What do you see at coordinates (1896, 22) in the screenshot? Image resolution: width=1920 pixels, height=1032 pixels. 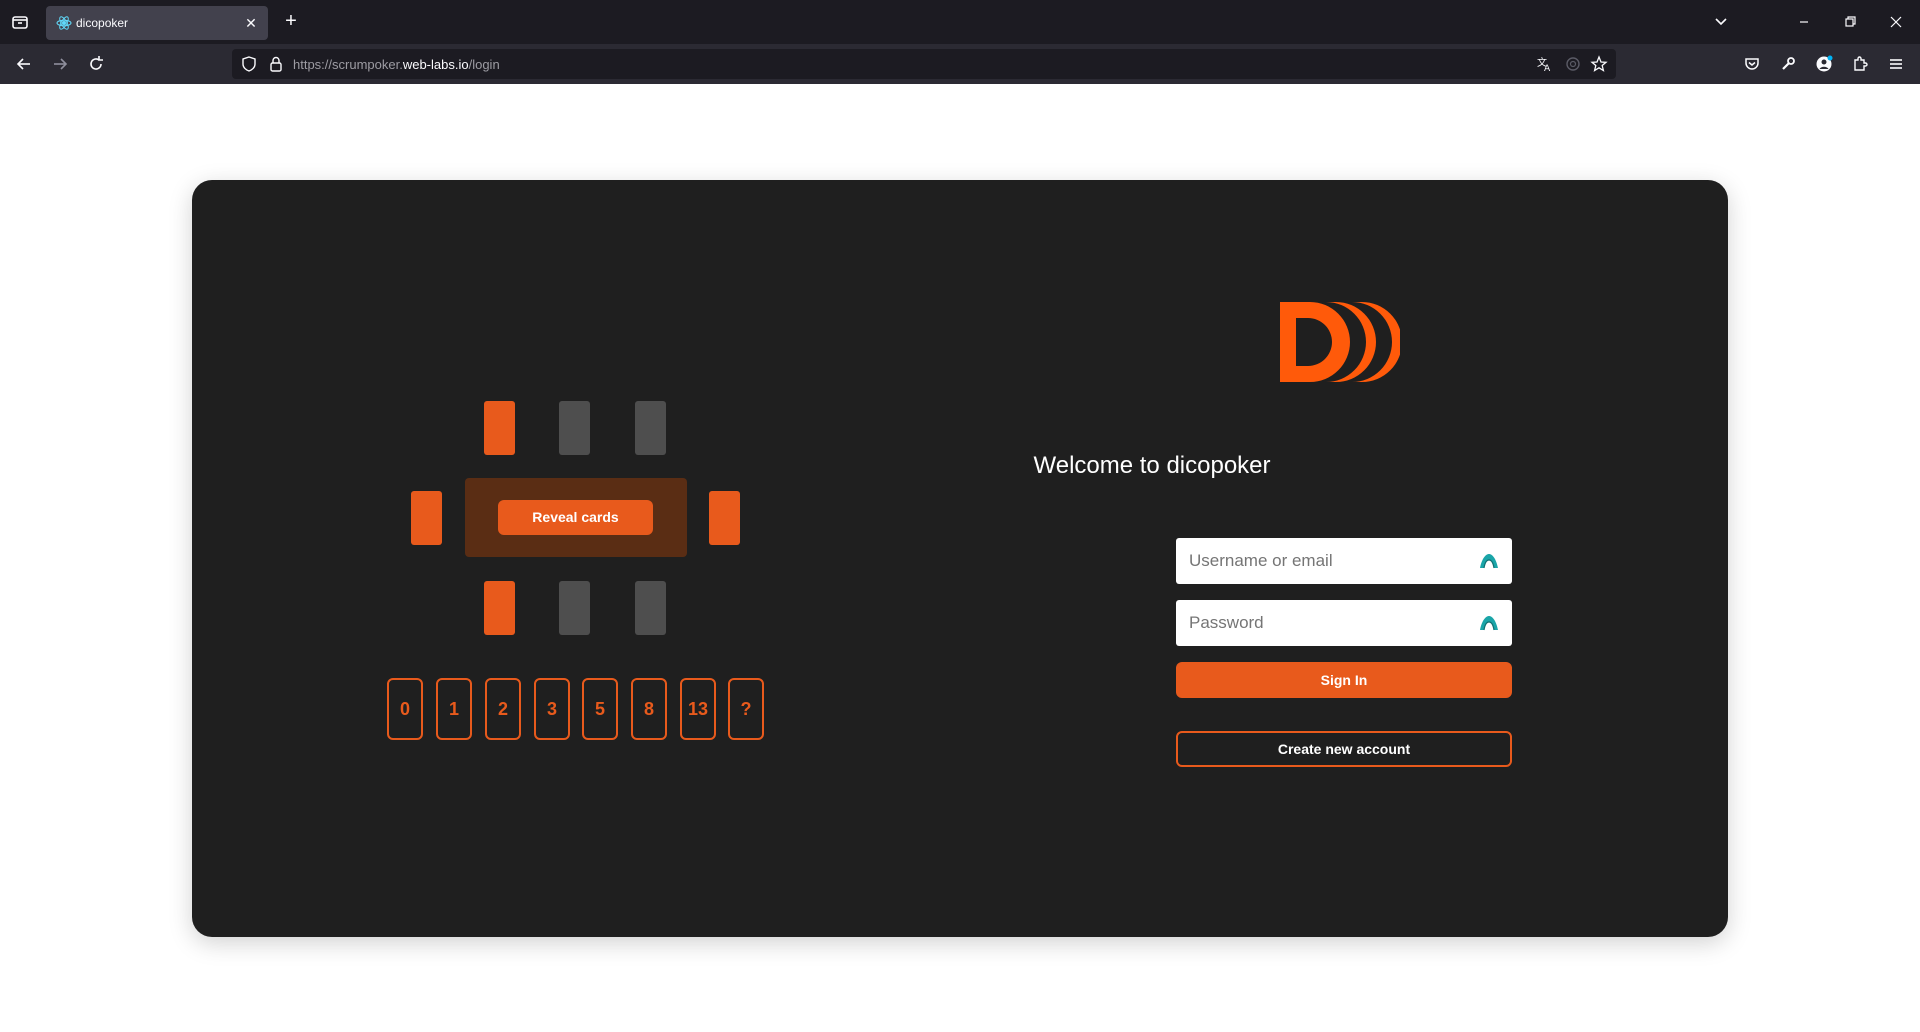 I see `window-close-icon` at bounding box center [1896, 22].